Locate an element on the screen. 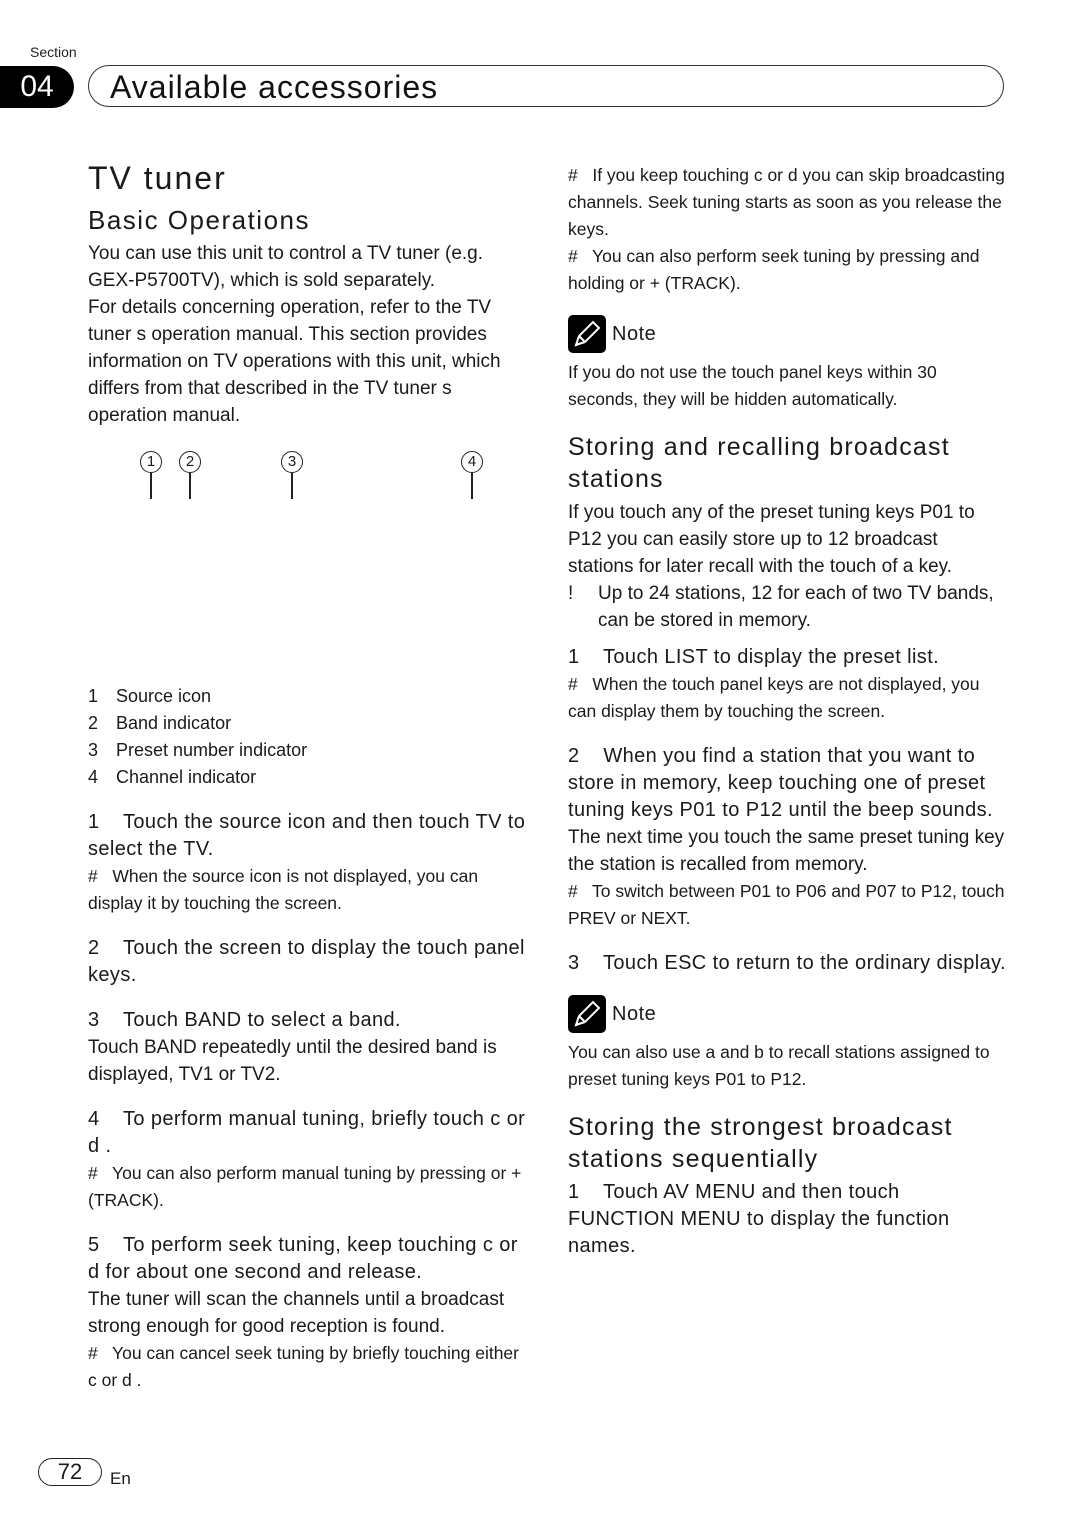 The height and width of the screenshot is (1529, 1080). legend-item: 3 Preset number indicator is located at coordinates (198, 750).